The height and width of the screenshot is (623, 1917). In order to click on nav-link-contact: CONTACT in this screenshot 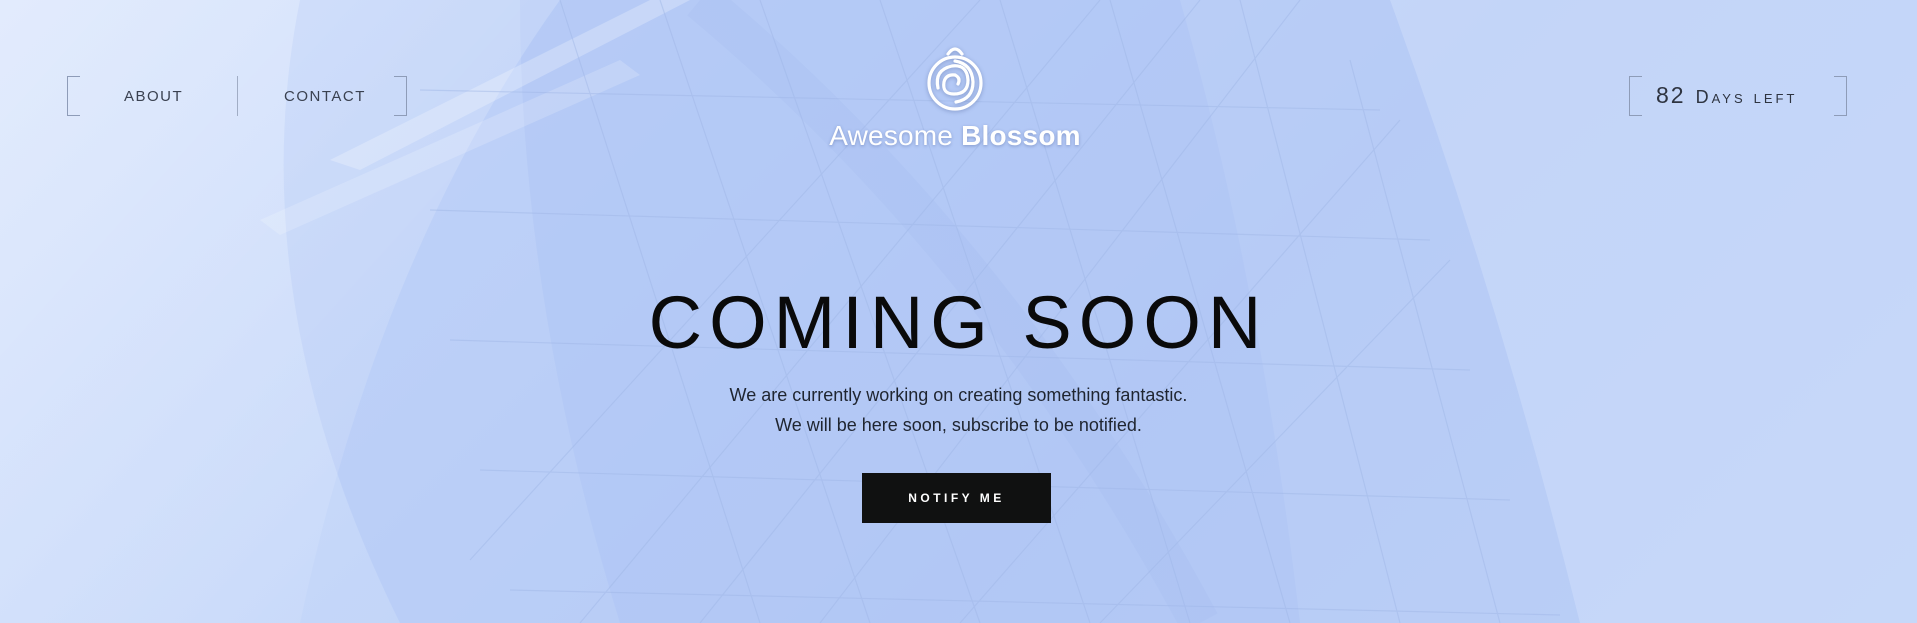, I will do `click(325, 96)`.